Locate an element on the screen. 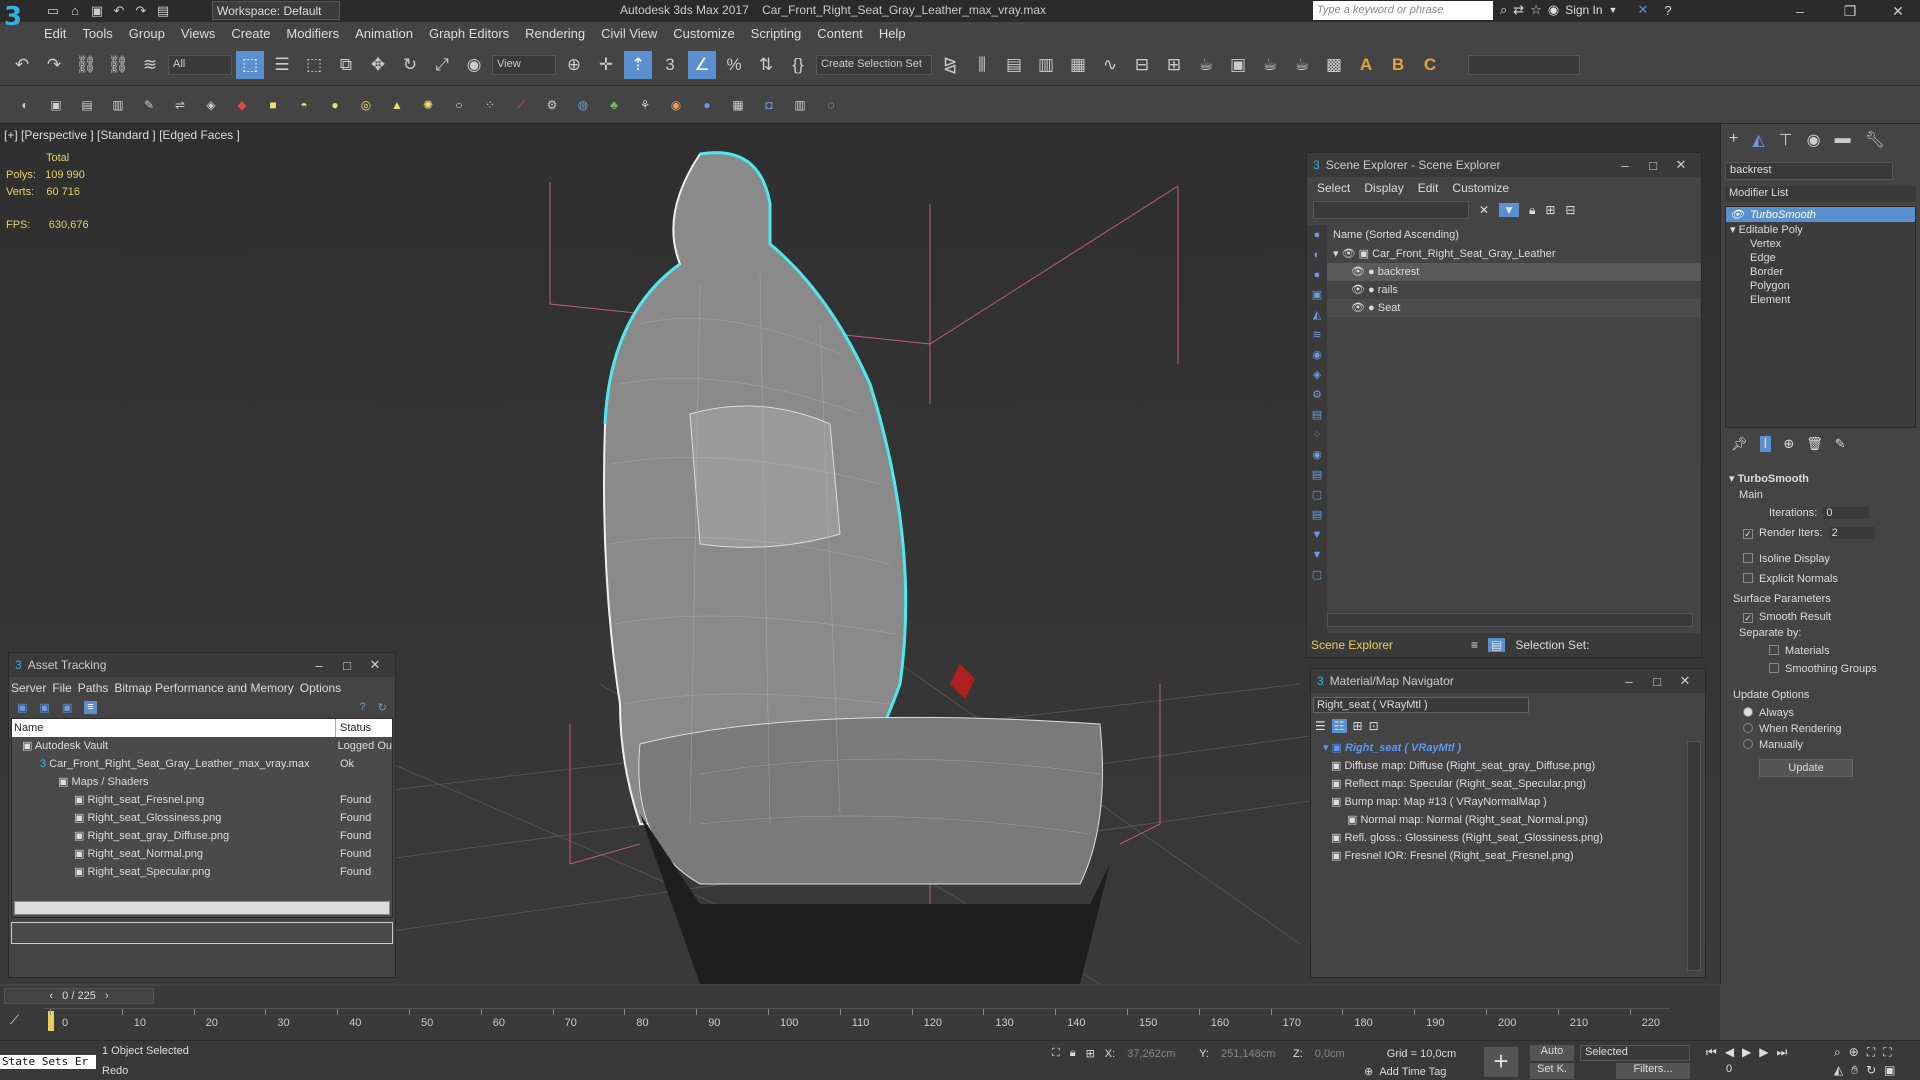  menu-server: Server is located at coordinates (28, 688).